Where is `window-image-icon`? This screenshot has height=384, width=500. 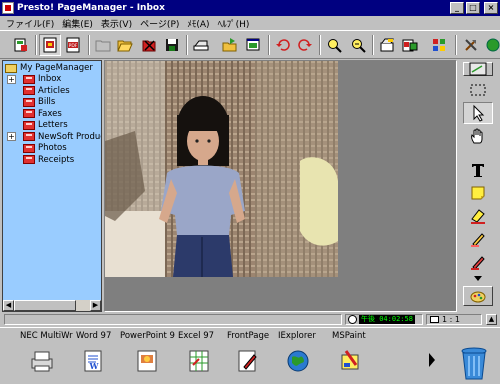 window-image-icon is located at coordinates (253, 44).